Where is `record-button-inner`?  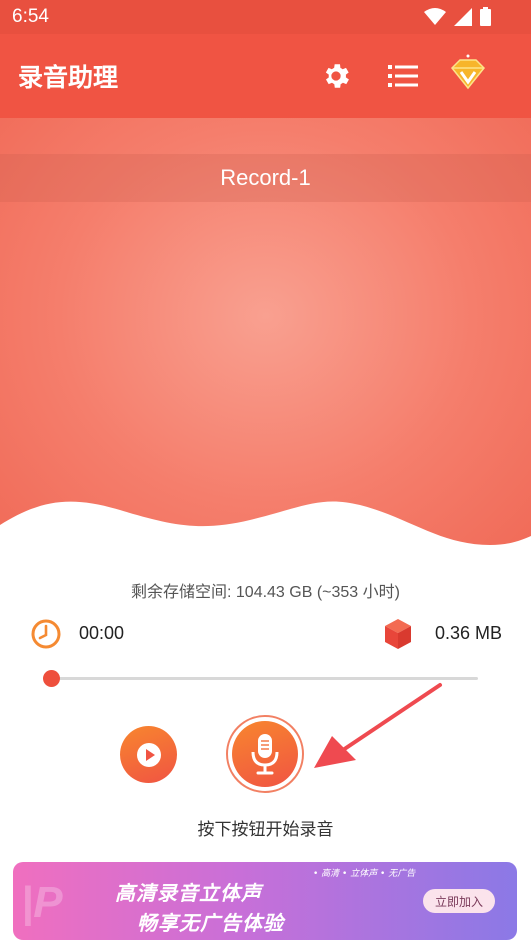
record-button-inner is located at coordinates (265, 754).